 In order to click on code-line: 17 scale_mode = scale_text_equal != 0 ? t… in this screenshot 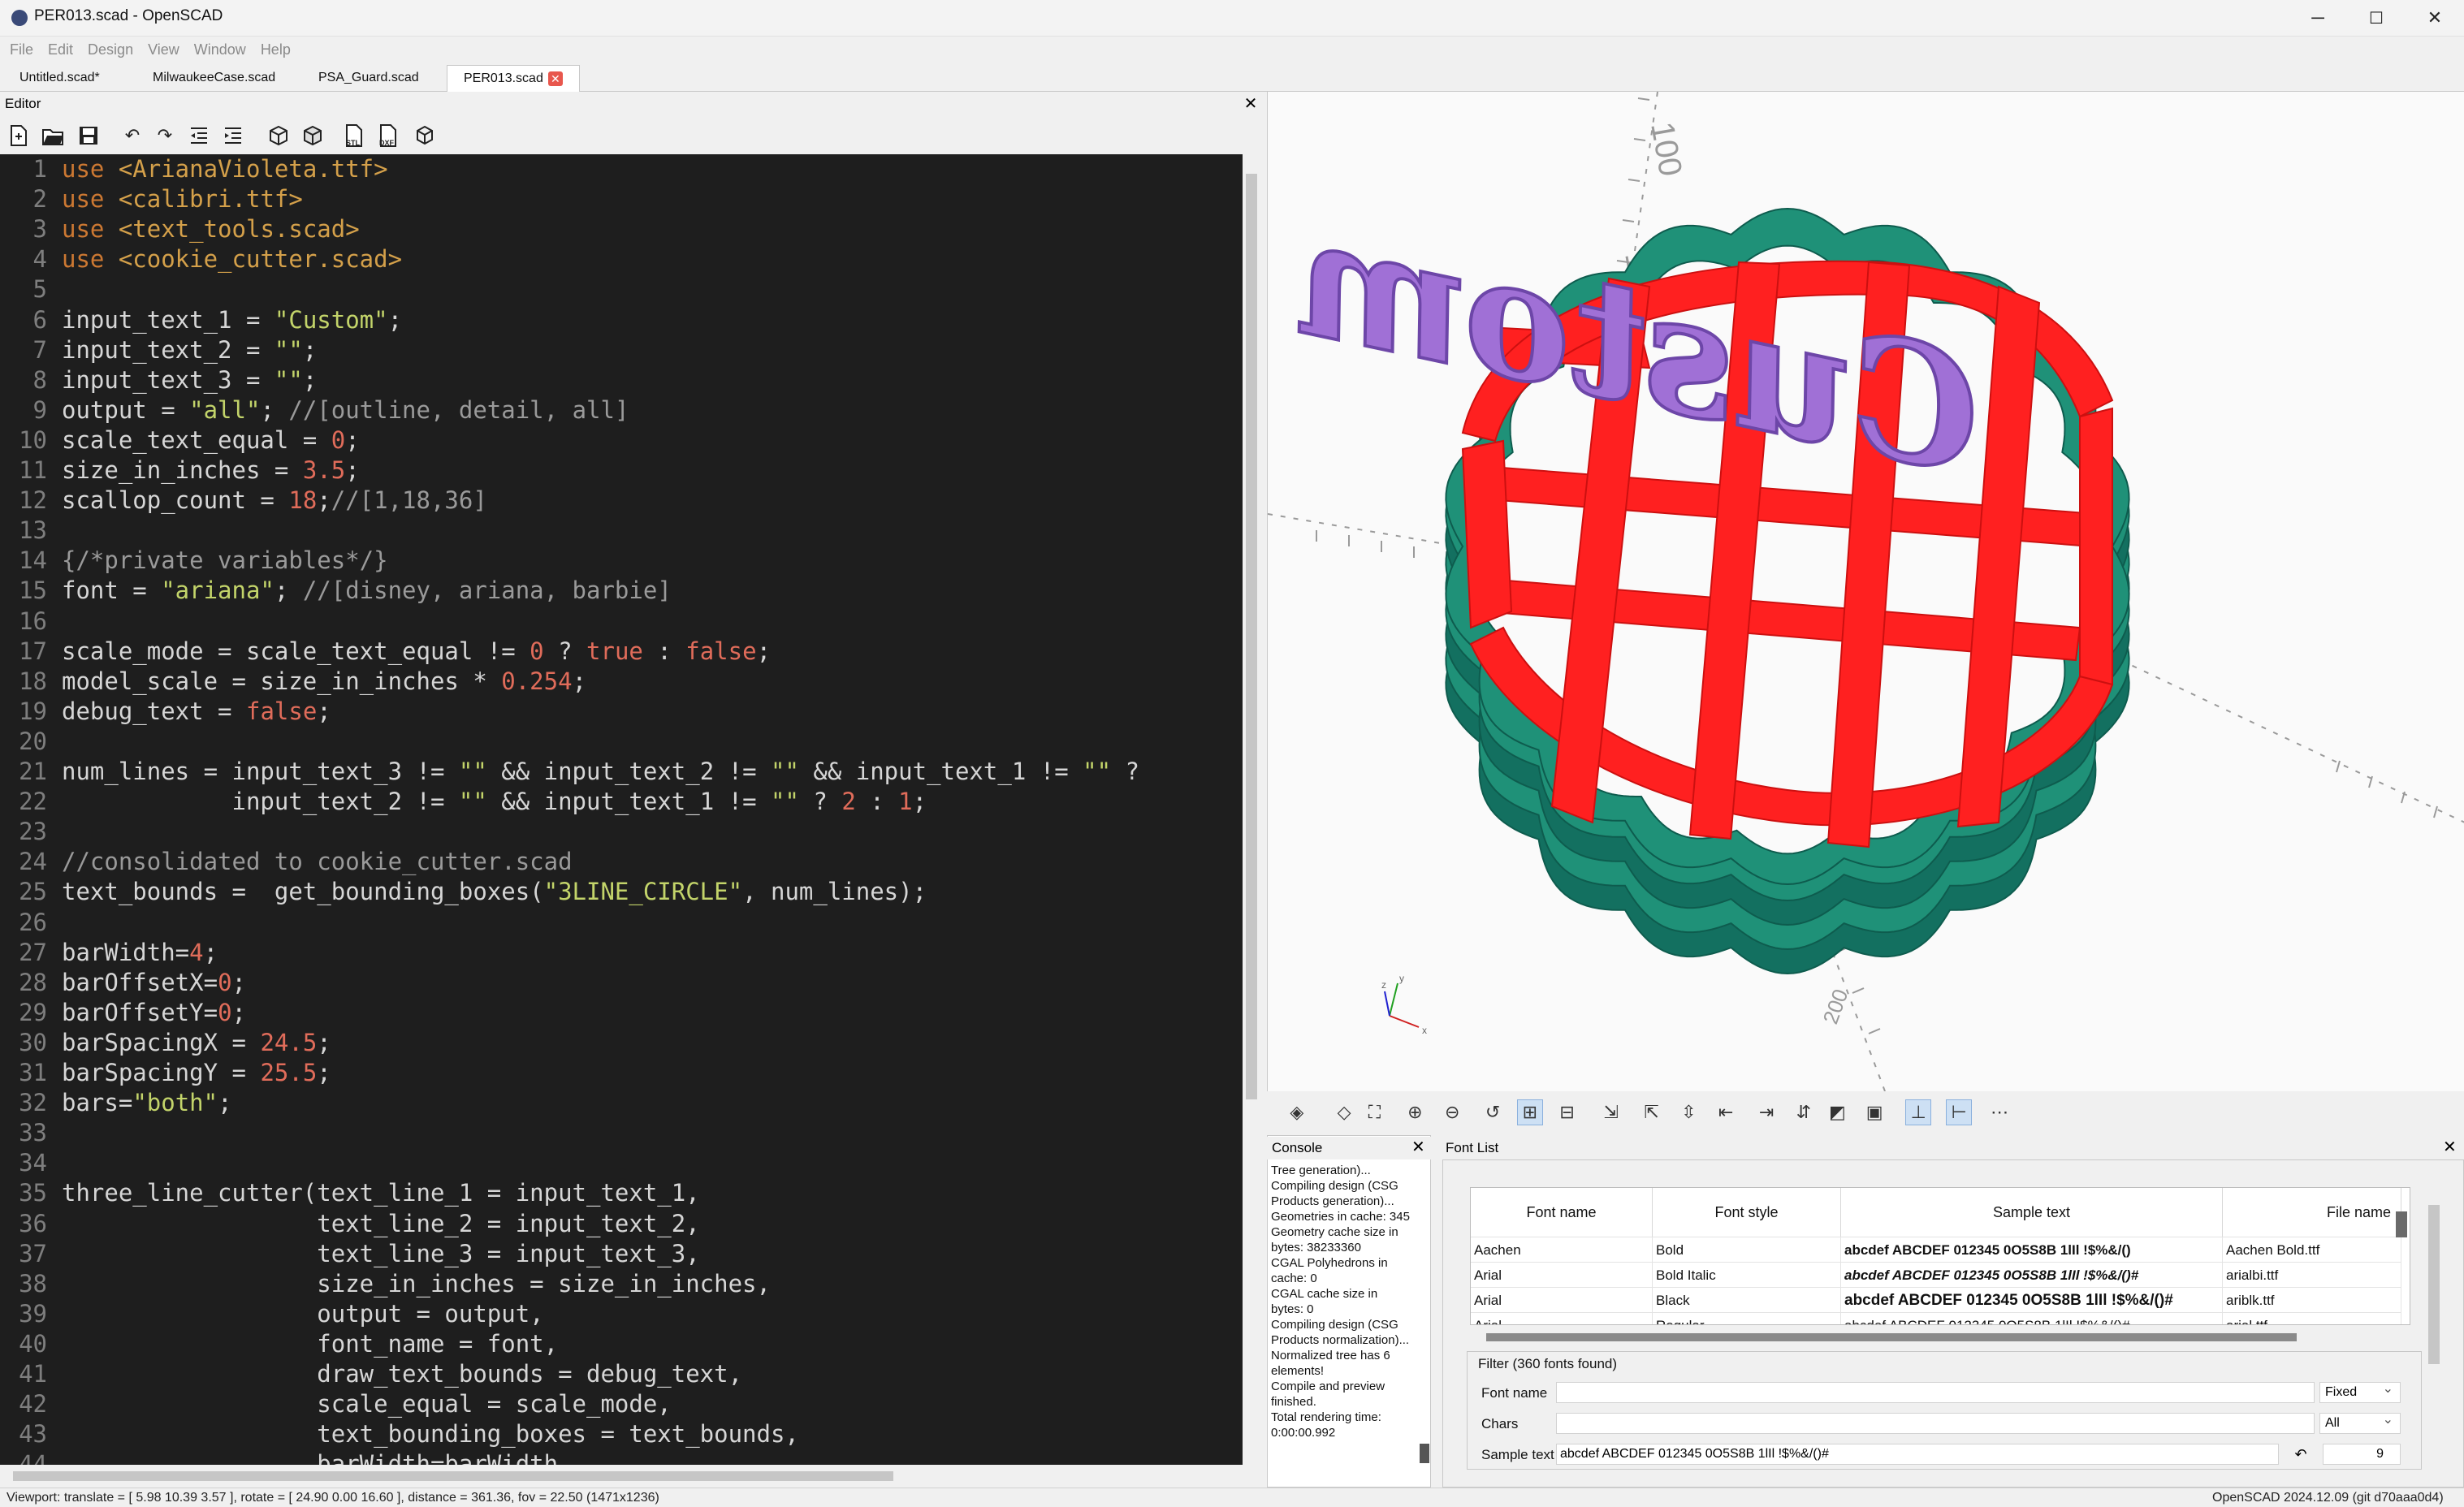, I will do `click(385, 652)`.